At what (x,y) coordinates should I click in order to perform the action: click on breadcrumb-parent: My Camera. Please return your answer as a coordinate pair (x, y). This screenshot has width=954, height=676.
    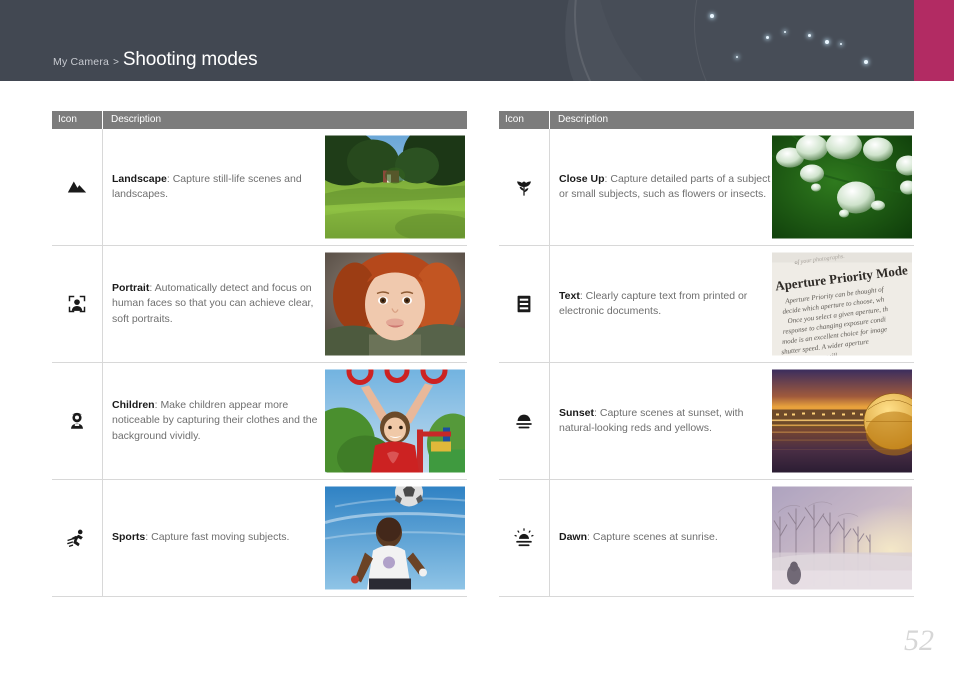
    Looking at the image, I should click on (81, 62).